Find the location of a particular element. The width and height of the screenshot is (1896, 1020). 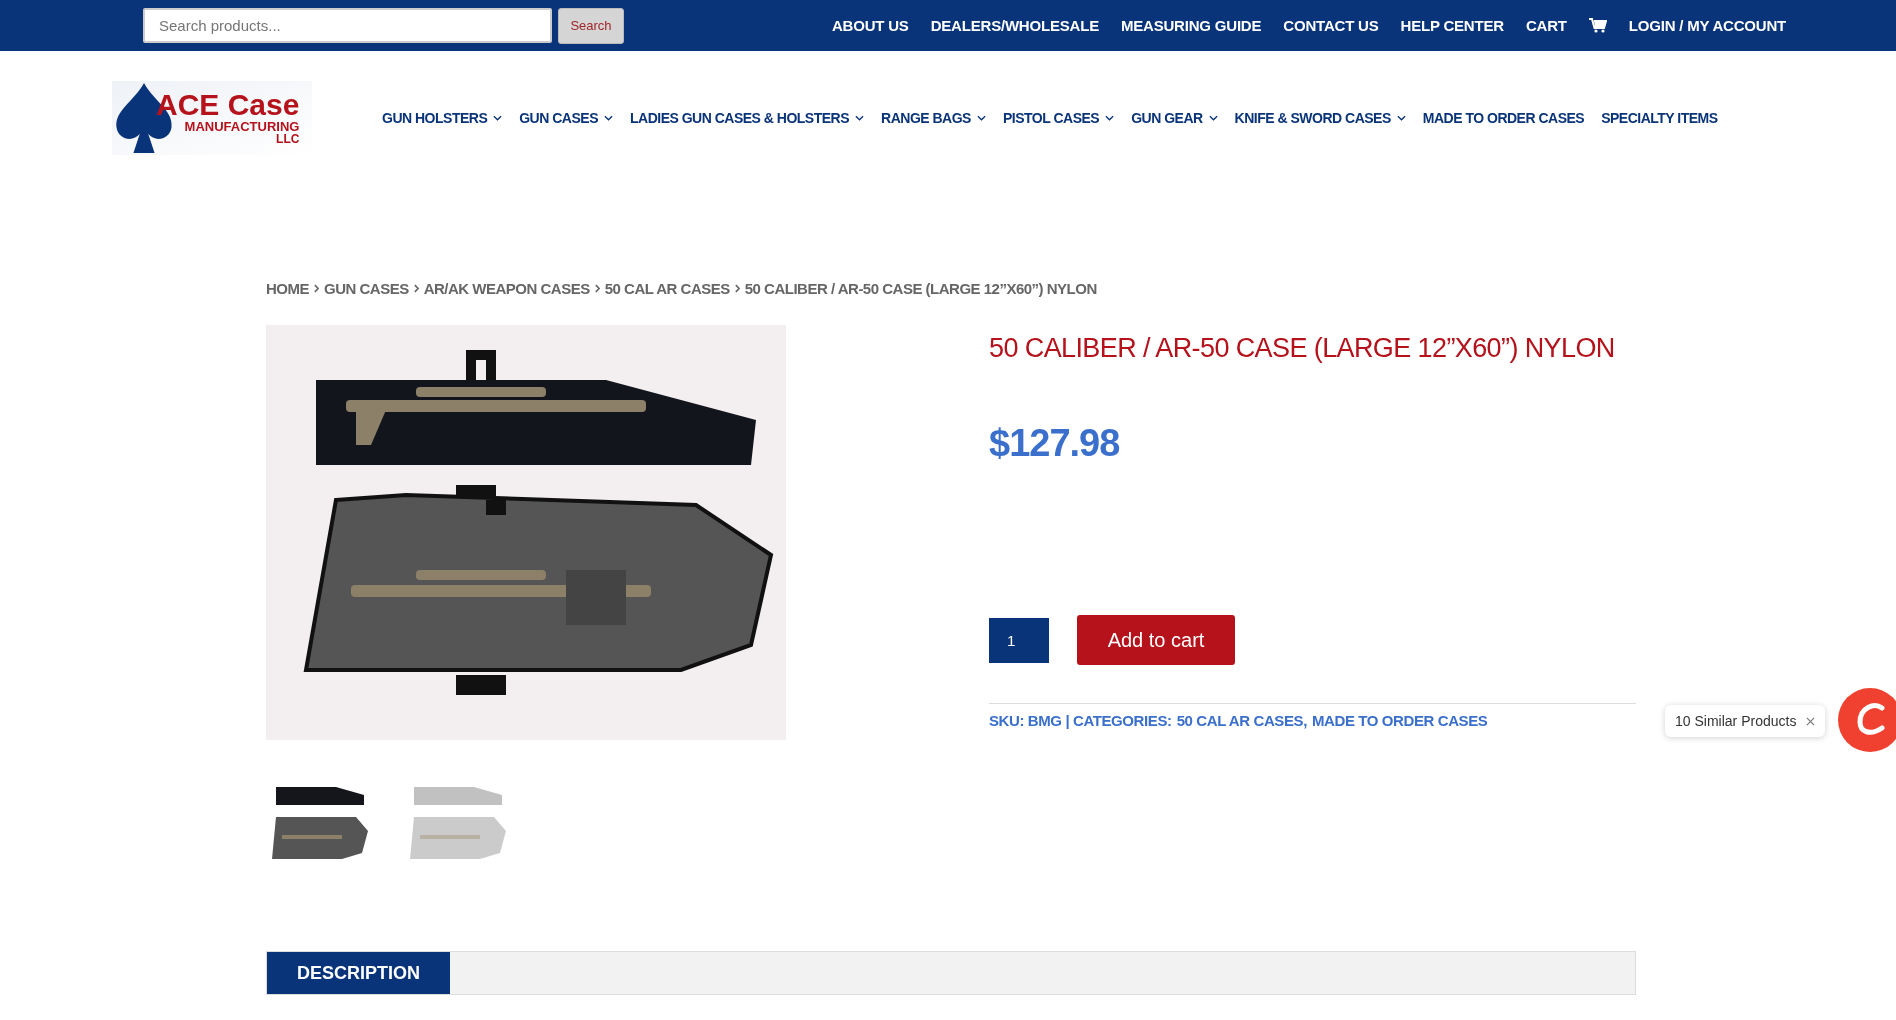

top-nav-link: HELP CENTER is located at coordinates (1452, 25).